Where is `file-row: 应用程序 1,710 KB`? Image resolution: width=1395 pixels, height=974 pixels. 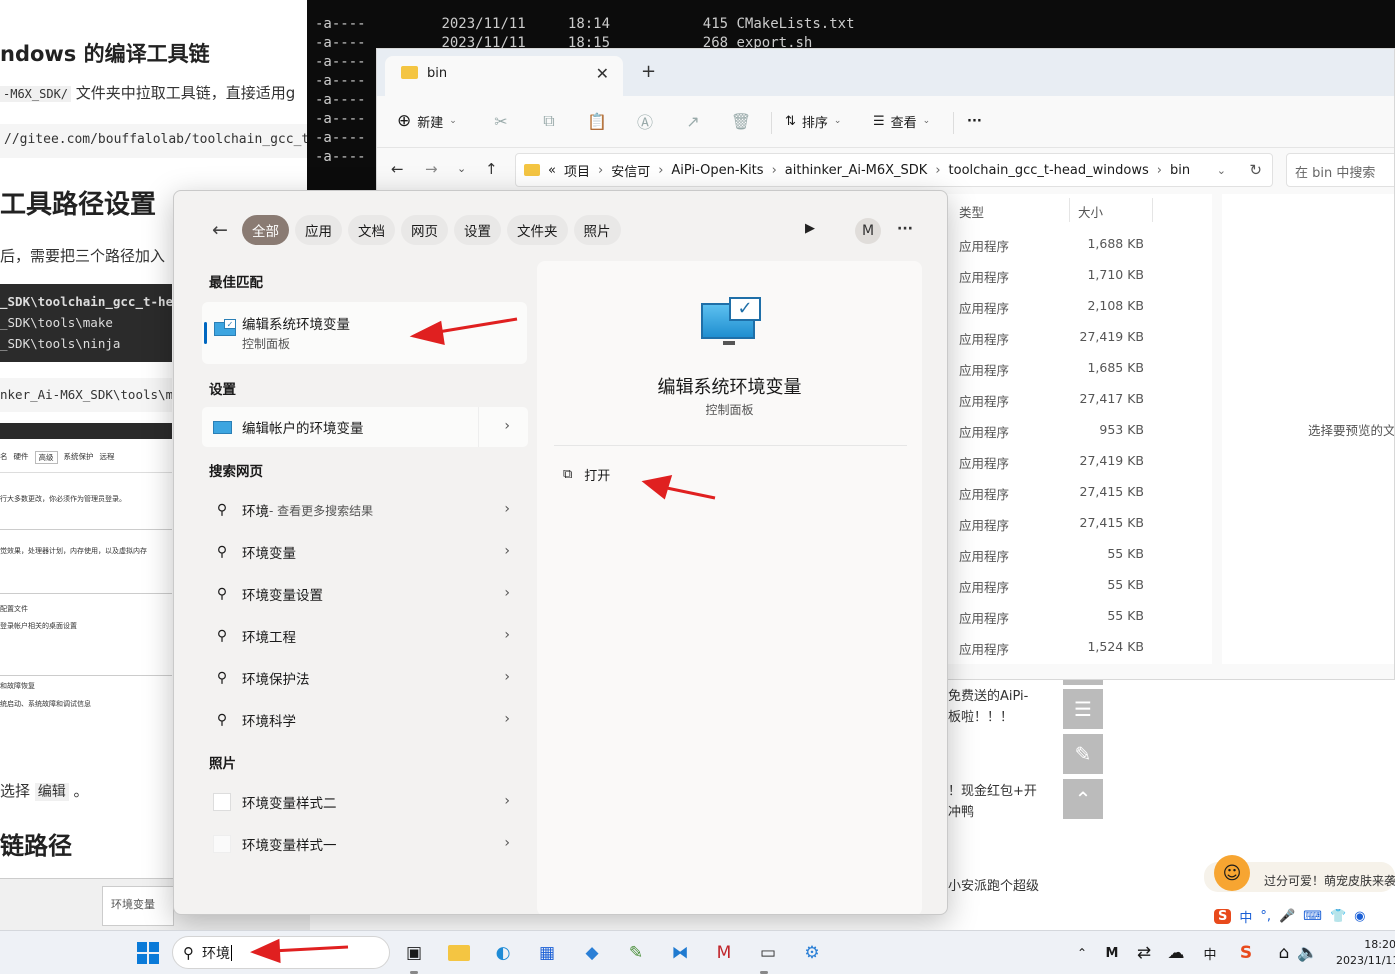 file-row: 应用程序 1,710 KB is located at coordinates (1079, 275).